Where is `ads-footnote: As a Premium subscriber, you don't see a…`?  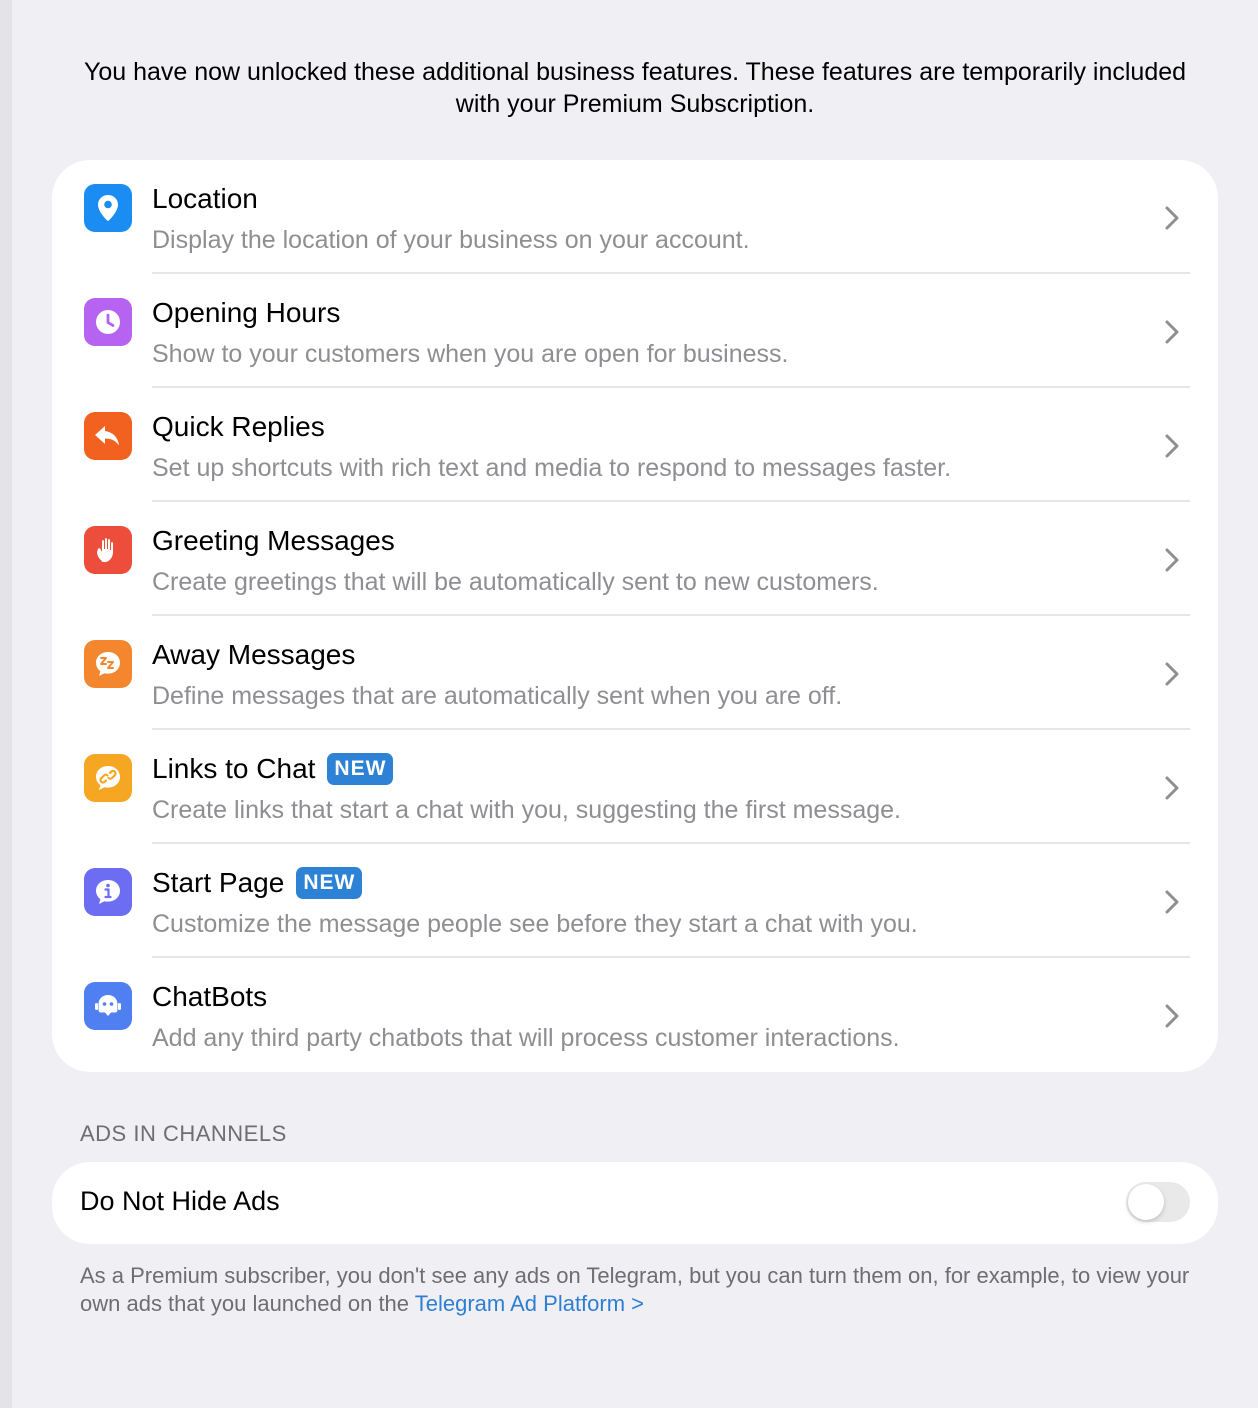 ads-footnote: As a Premium subscriber, you don't see a… is located at coordinates (650, 1290).